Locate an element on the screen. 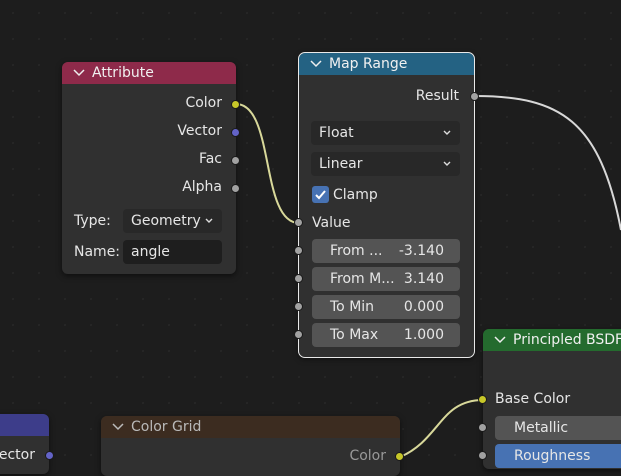 This screenshot has width=621, height=476. clamp-checkbox is located at coordinates (320, 194).